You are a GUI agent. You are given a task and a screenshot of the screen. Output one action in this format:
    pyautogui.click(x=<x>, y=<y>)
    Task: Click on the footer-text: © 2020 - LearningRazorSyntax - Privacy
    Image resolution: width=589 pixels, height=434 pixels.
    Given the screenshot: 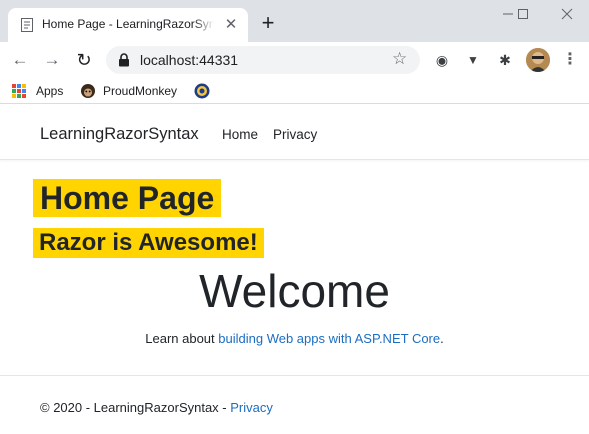 What is the action you would take?
    pyautogui.click(x=156, y=407)
    